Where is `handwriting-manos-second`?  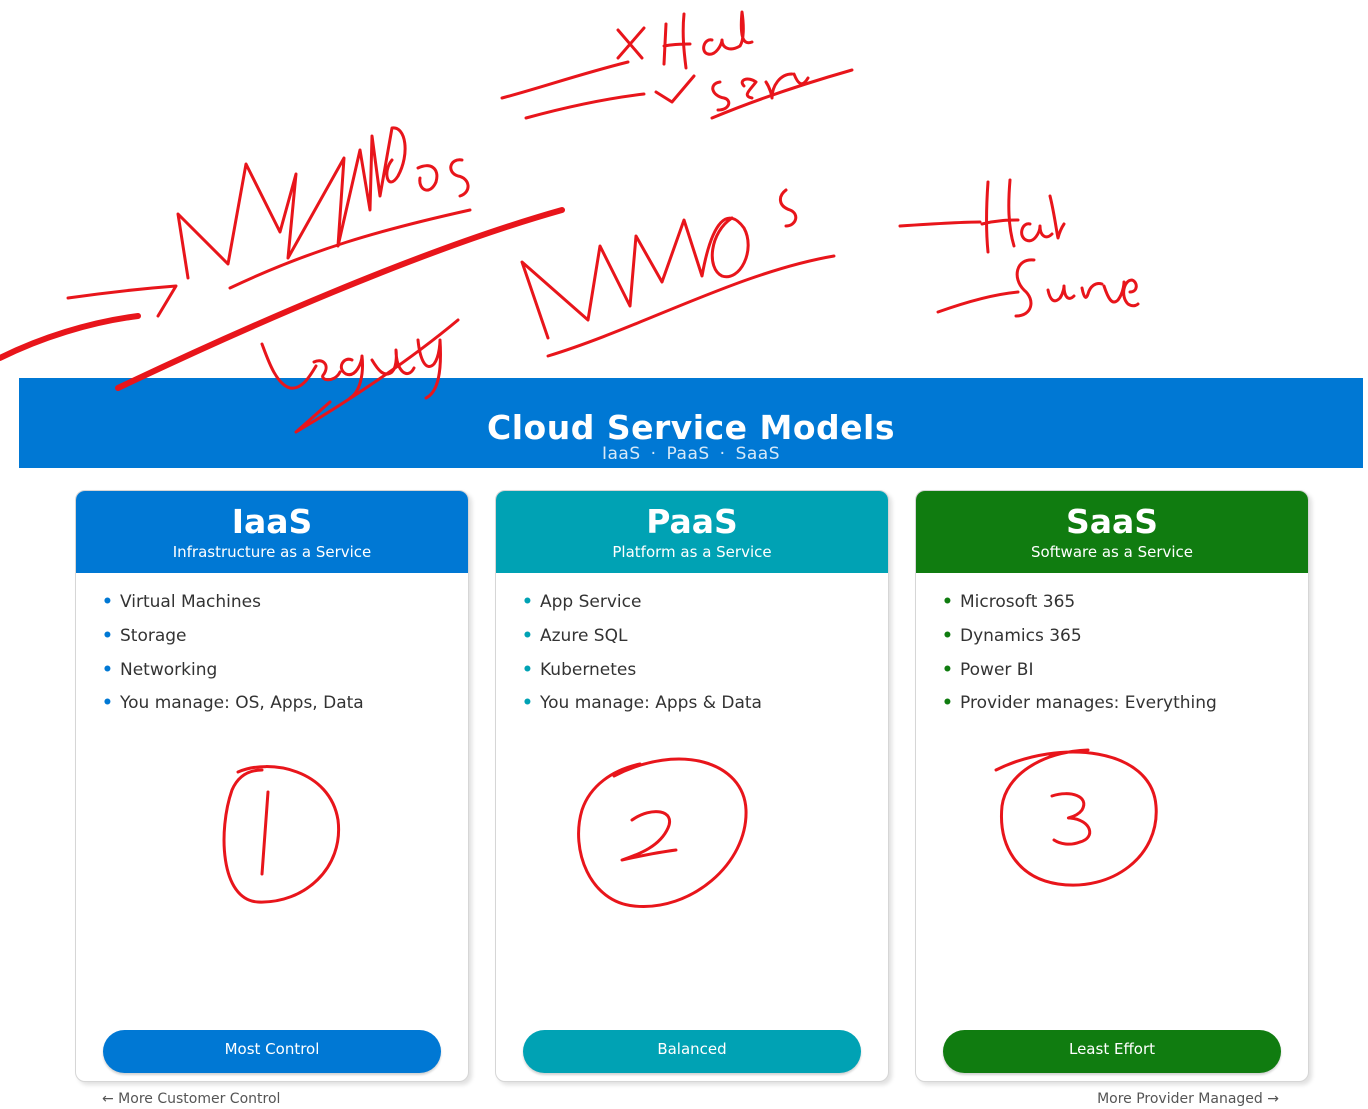
handwriting-manos-second is located at coordinates (659, 264).